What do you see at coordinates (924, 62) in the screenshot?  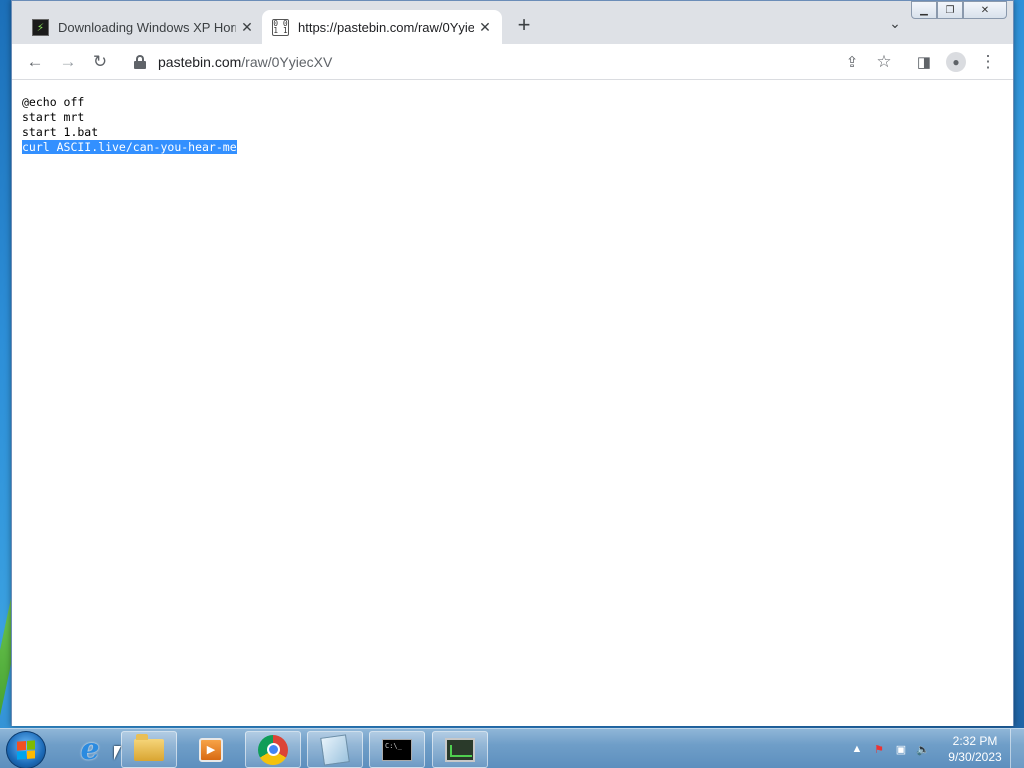 I see `side-panel-icon: ◨` at bounding box center [924, 62].